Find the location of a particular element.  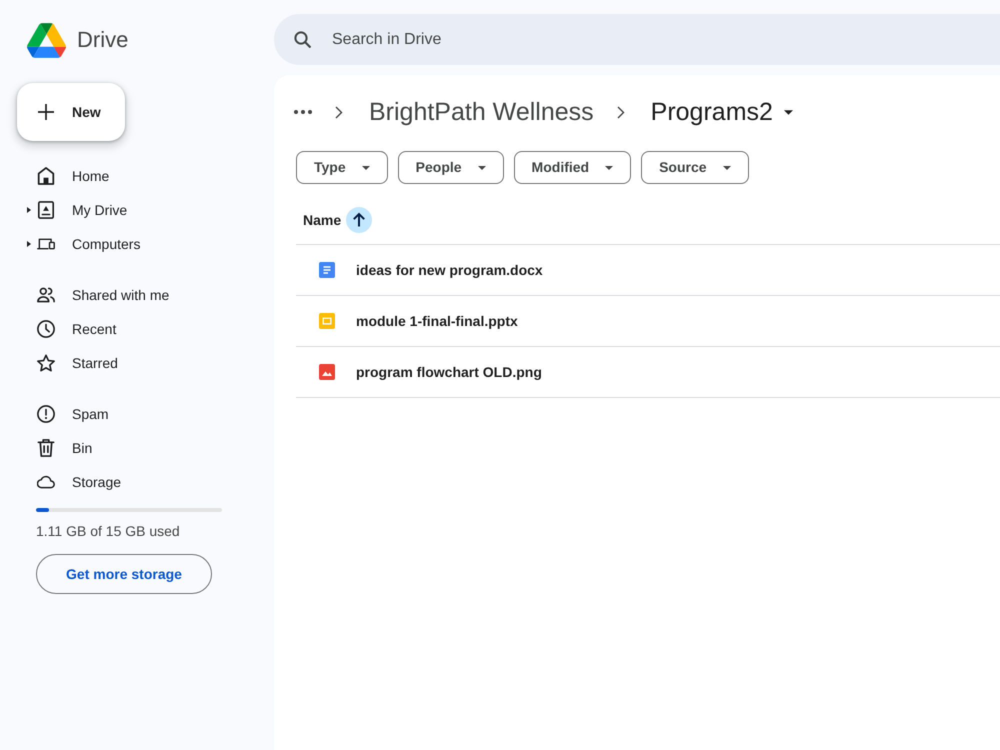

file-row: program flowchart OLD.png is located at coordinates (648, 372).